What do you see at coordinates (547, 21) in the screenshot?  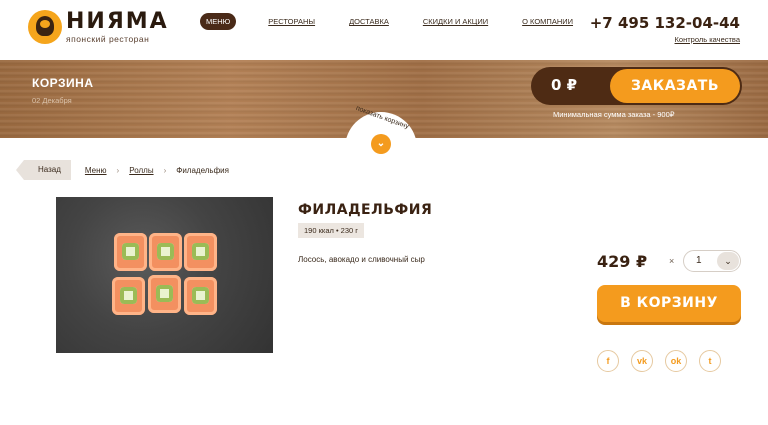 I see `nav-item-about: О КОМПАНИИ` at bounding box center [547, 21].